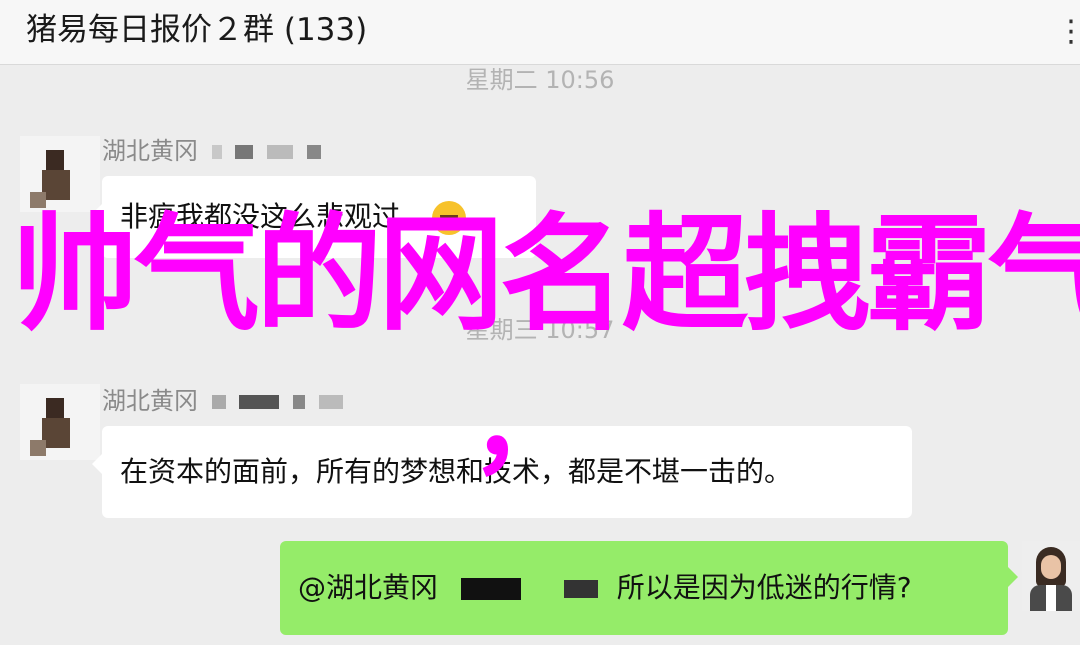 This screenshot has height=645, width=1080. Describe the element at coordinates (525, 425) in the screenshot. I see `overlay-comma: ，` at that location.